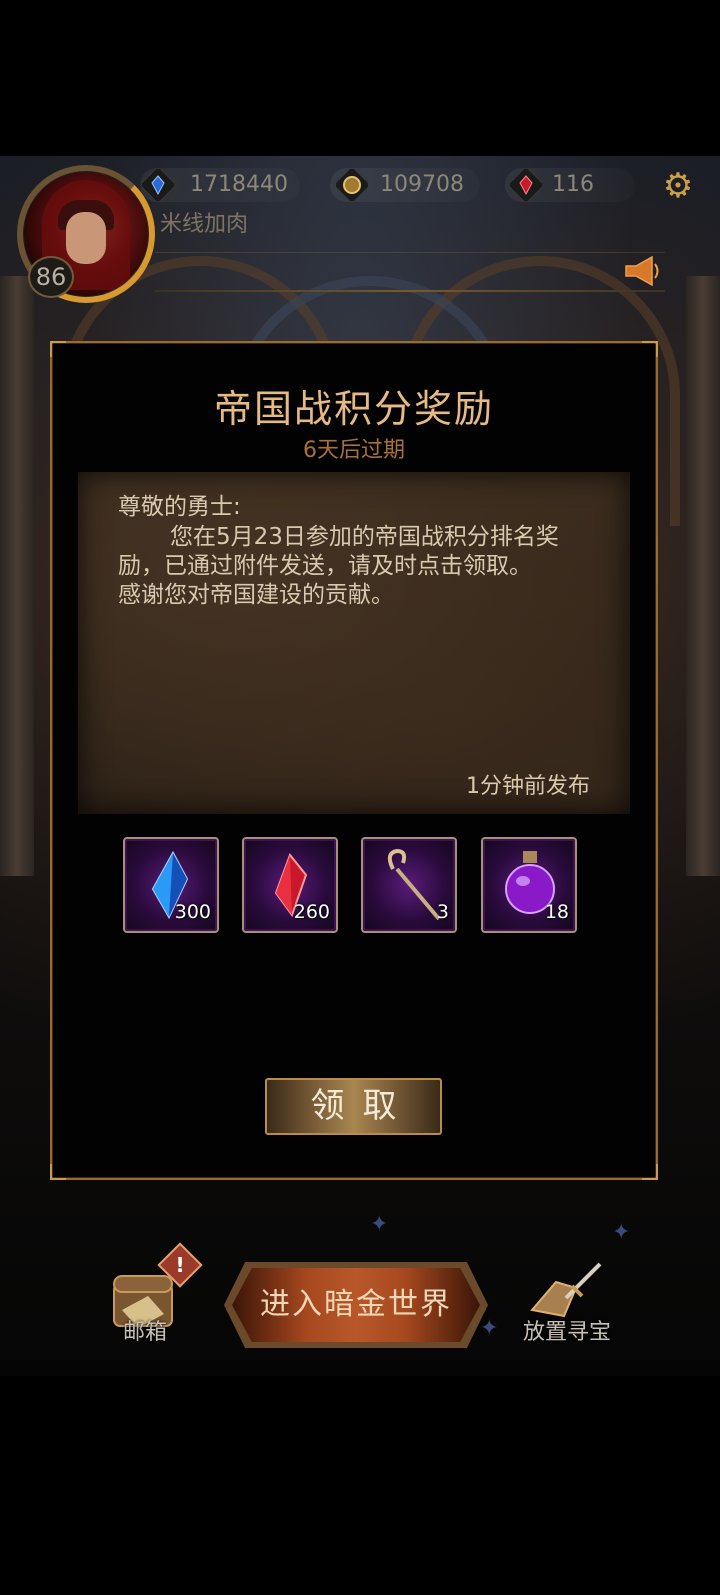 The height and width of the screenshot is (1595, 720). I want to click on mail-greeting: 尊敬的勇士:, so click(179, 507).